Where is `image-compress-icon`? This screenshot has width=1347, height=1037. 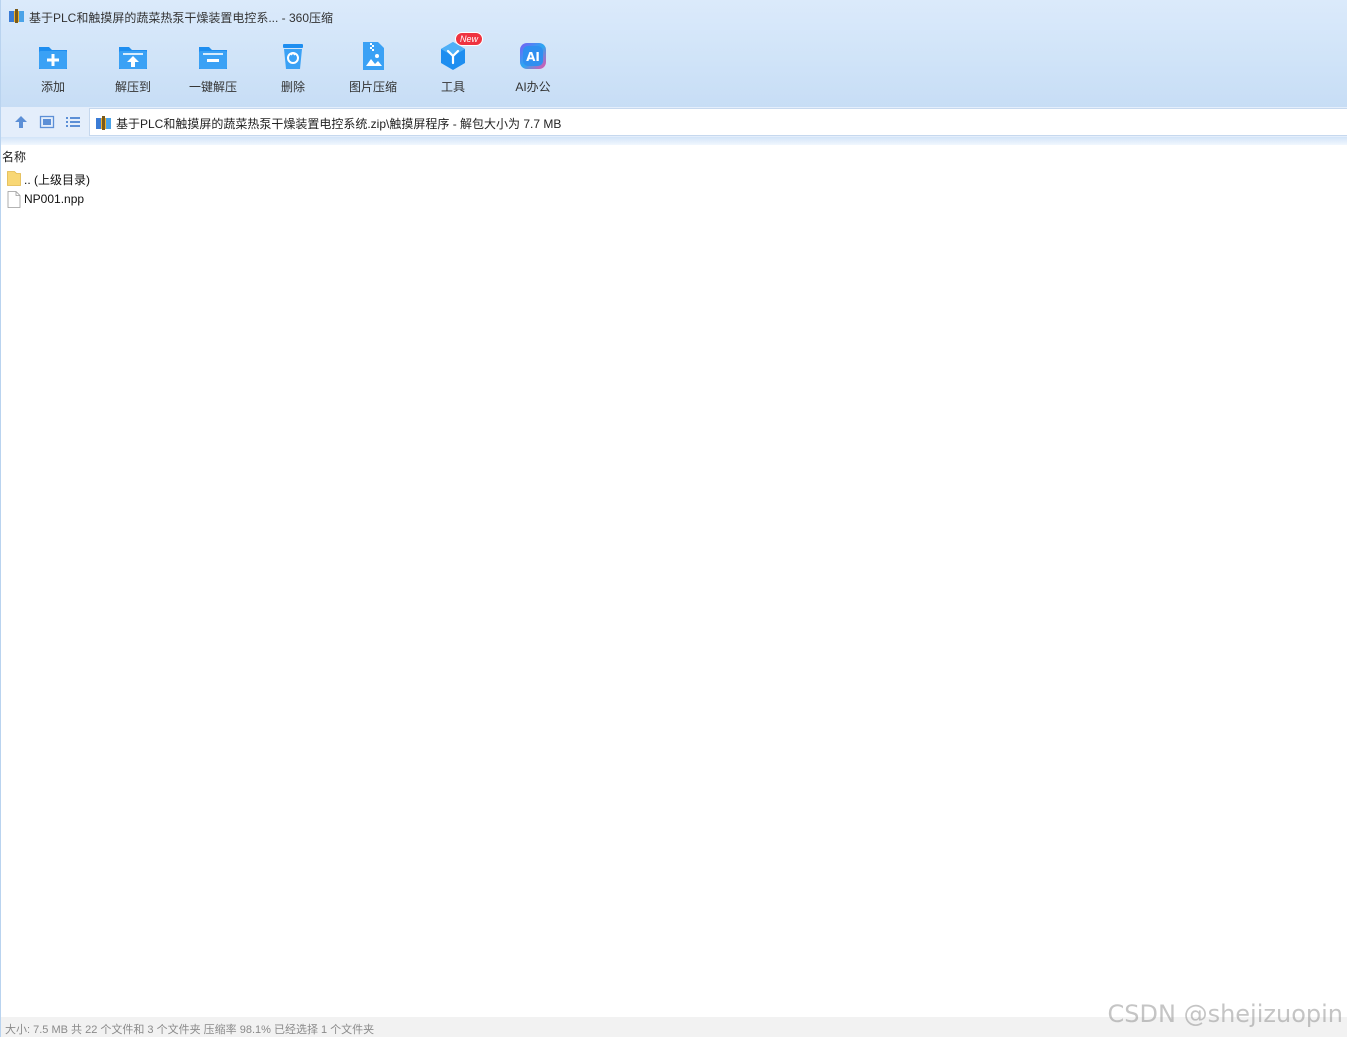
image-compress-icon is located at coordinates (373, 56).